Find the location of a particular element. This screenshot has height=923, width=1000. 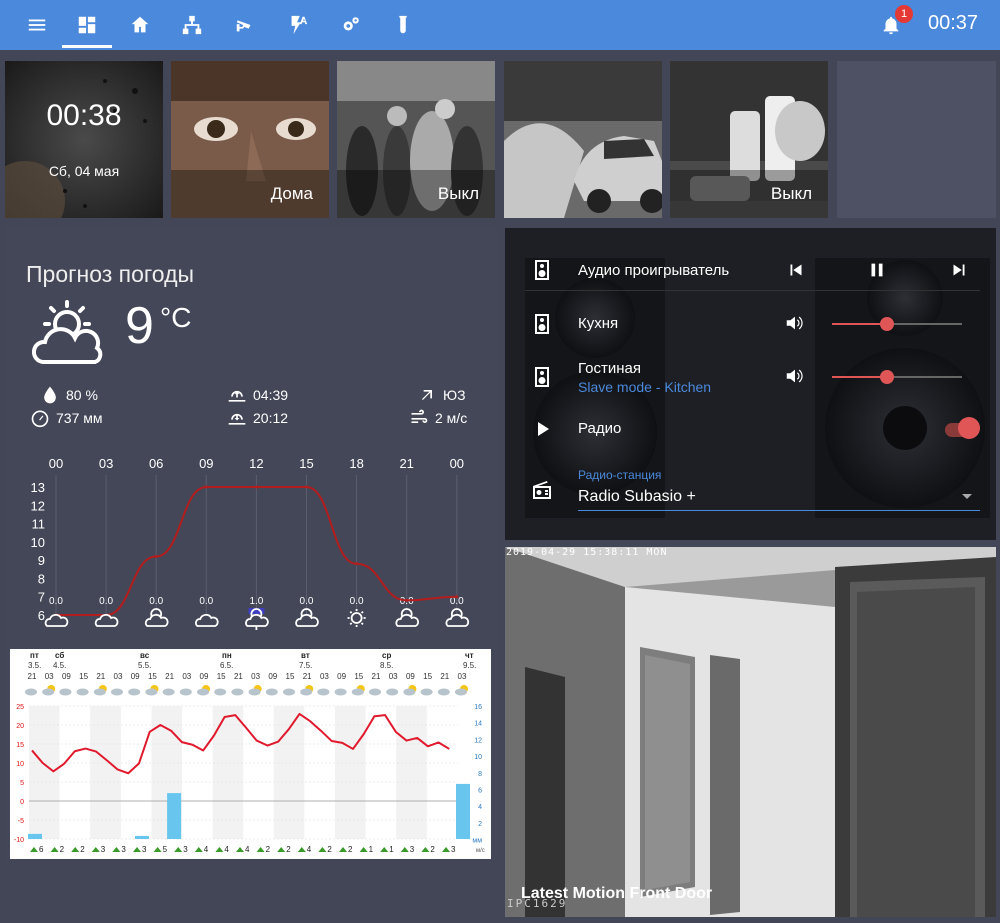

cctv-icon is located at coordinates (245, 25).